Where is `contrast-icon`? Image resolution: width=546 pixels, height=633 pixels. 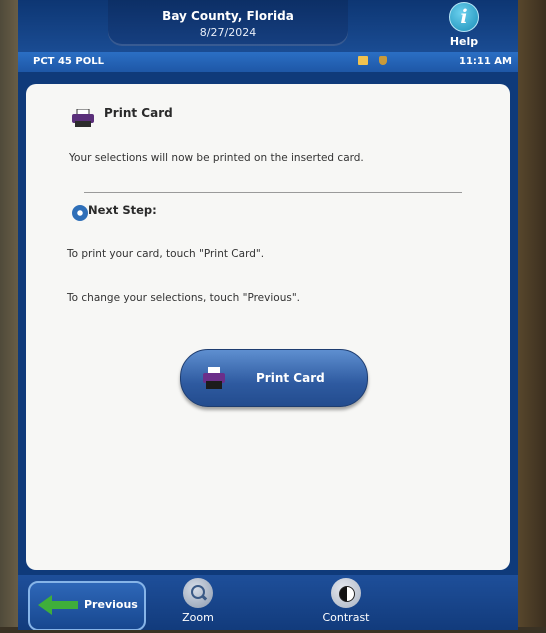
contrast-icon is located at coordinates (346, 593).